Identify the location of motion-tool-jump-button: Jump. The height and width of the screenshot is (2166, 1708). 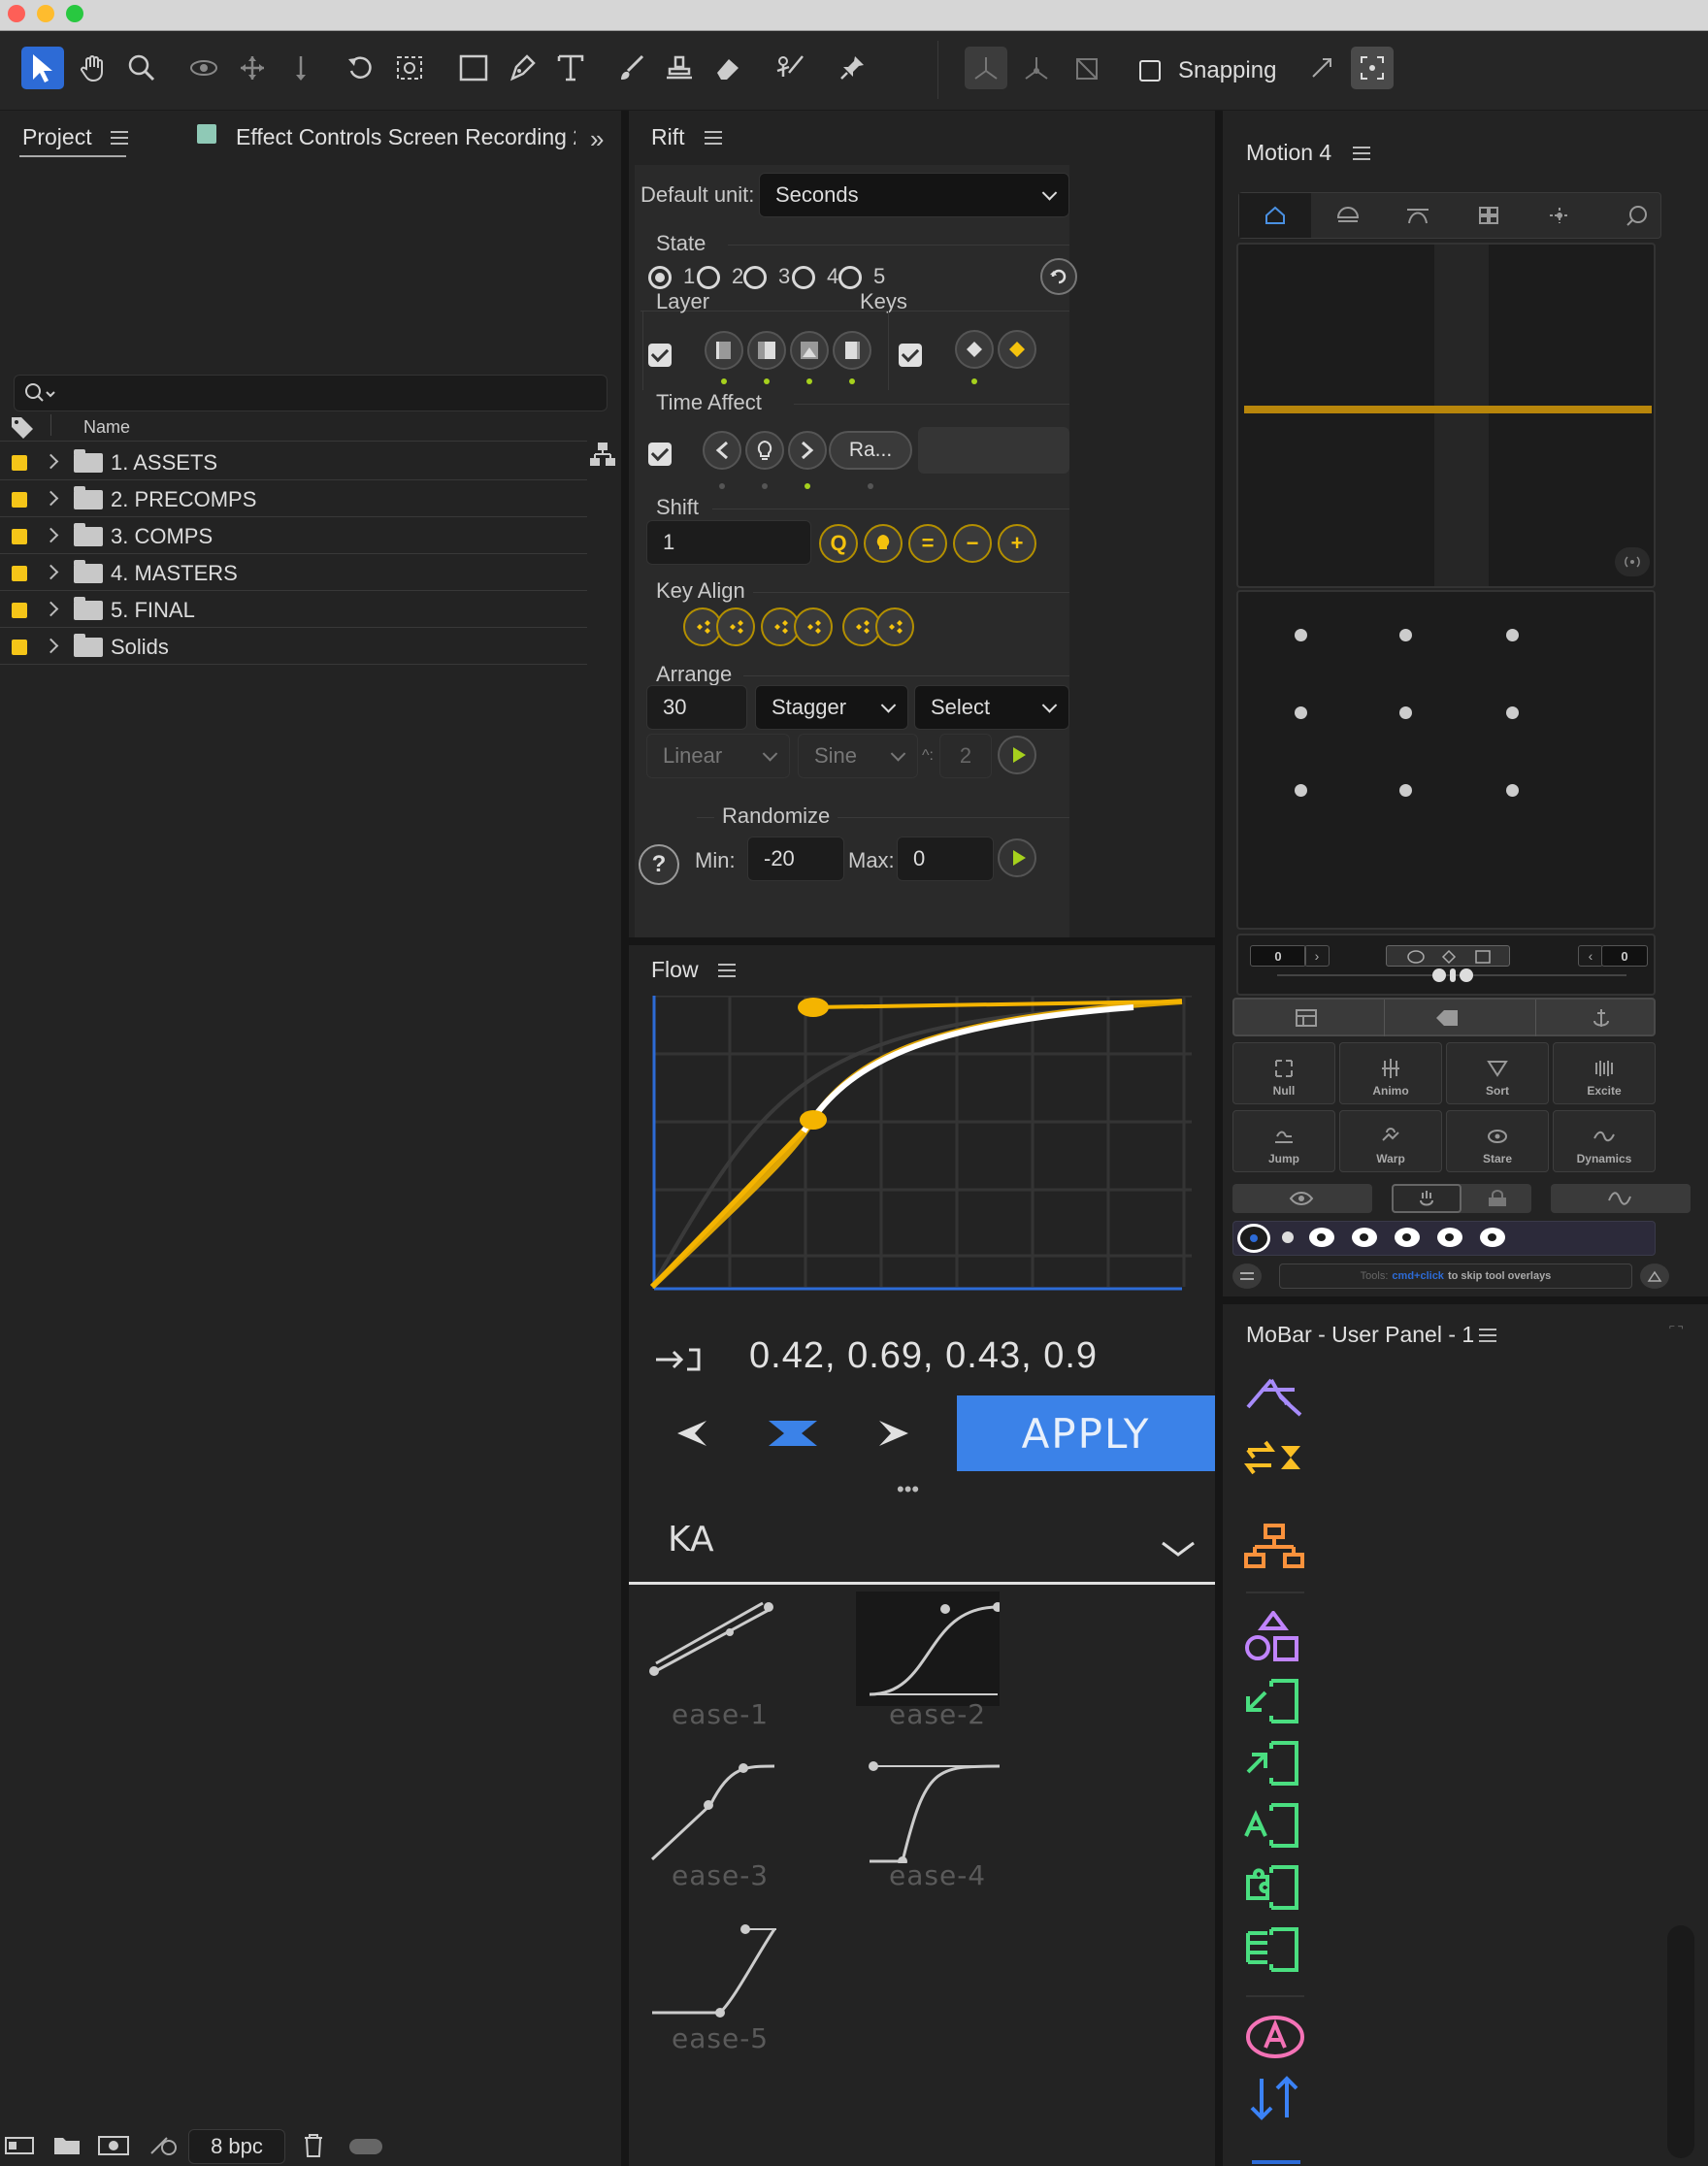
(1283, 1141).